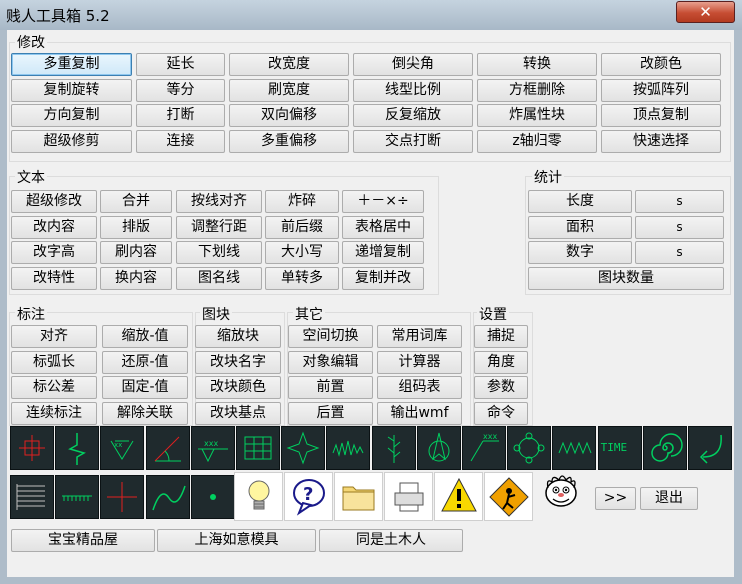  Describe the element at coordinates (303, 448) in the screenshot. I see `star-icon` at that location.